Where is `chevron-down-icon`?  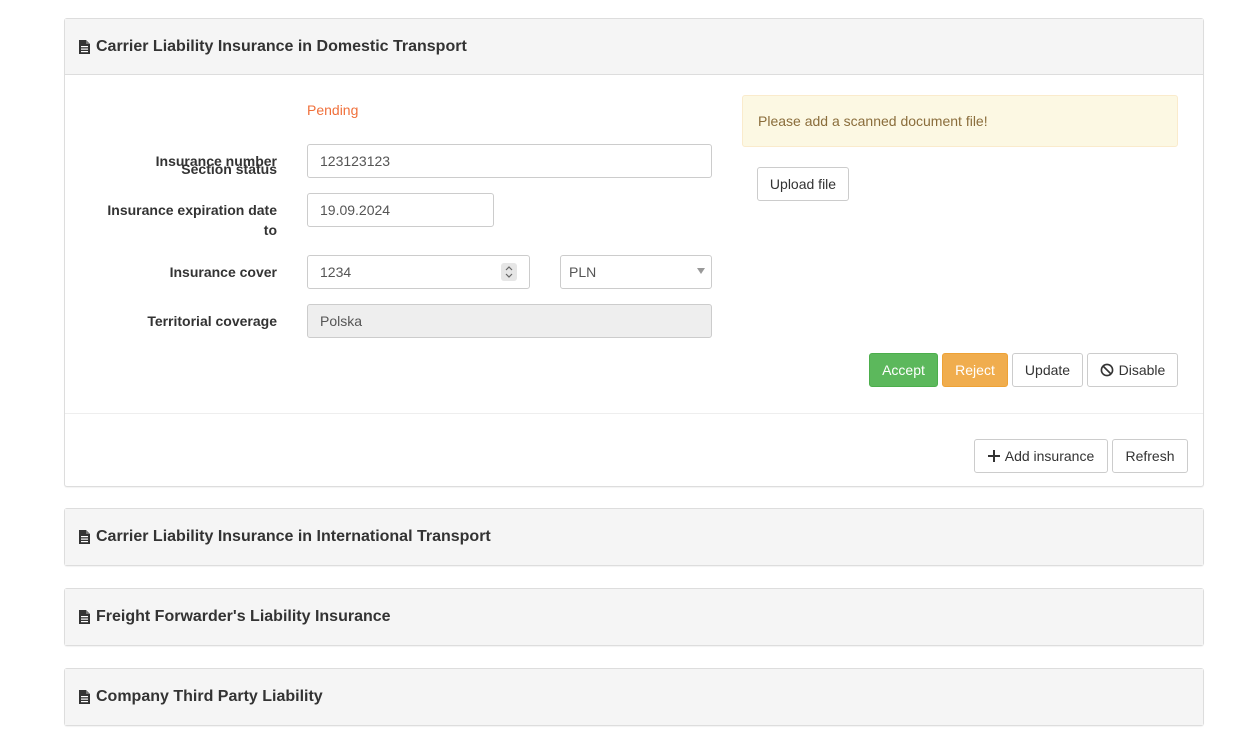 chevron-down-icon is located at coordinates (701, 271).